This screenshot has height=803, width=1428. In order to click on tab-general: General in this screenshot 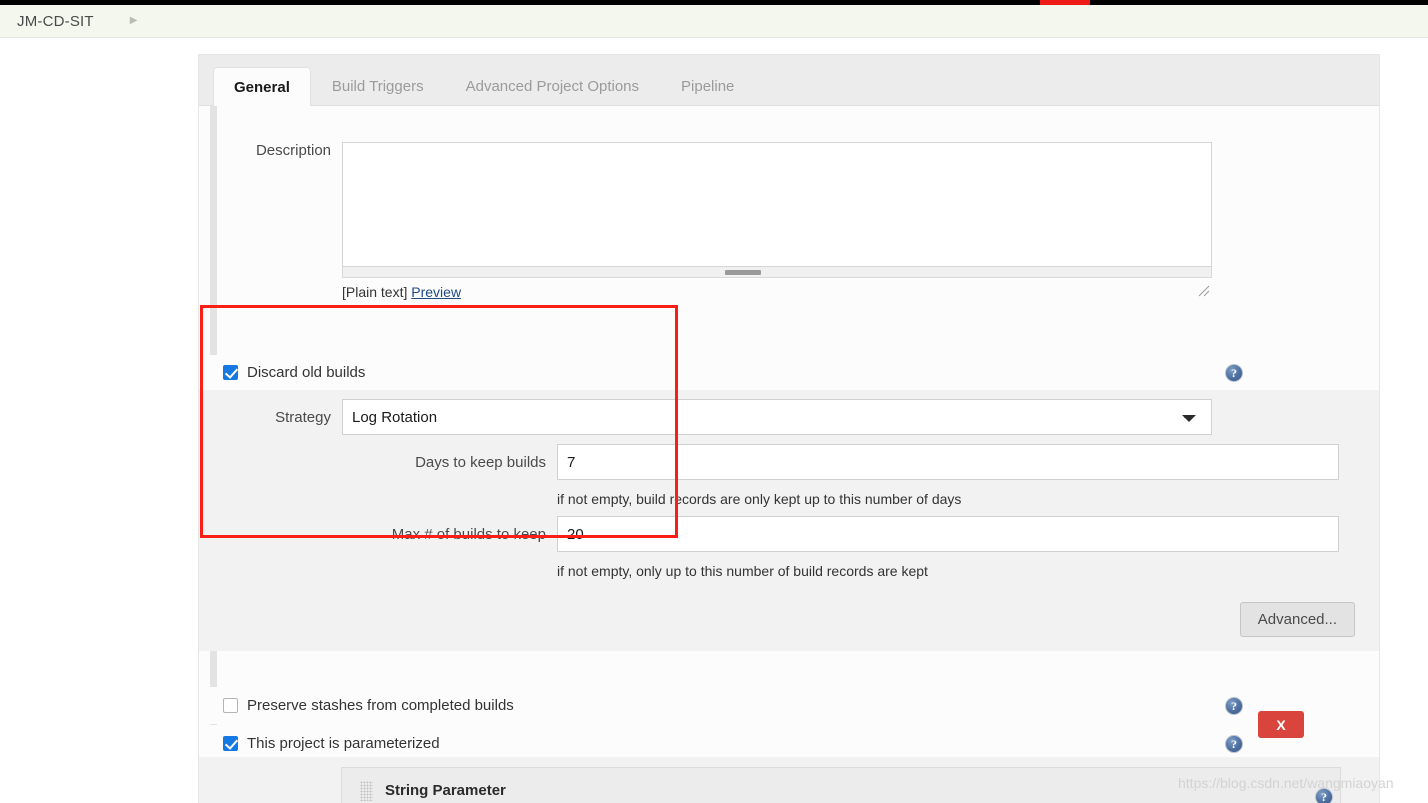, I will do `click(262, 86)`.